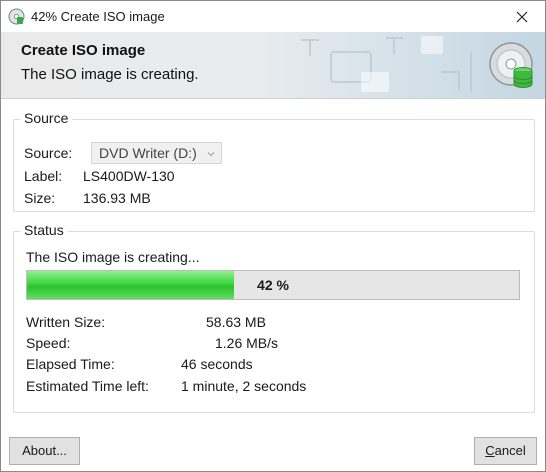 This screenshot has height=472, width=546. What do you see at coordinates (46, 118) in the screenshot?
I see `source-group-title: Source` at bounding box center [46, 118].